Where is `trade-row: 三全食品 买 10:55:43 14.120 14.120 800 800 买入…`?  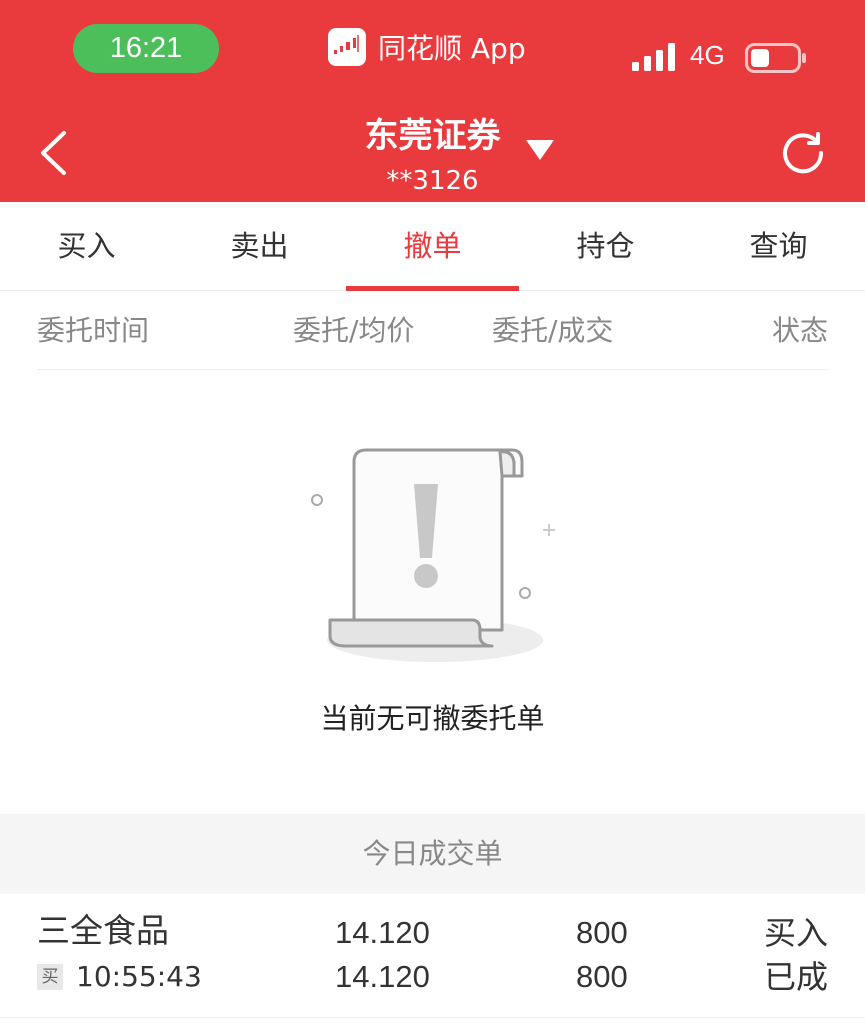
trade-row: 三全食品 买 10:55:43 14.120 14.120 800 800 买入… is located at coordinates (432, 956).